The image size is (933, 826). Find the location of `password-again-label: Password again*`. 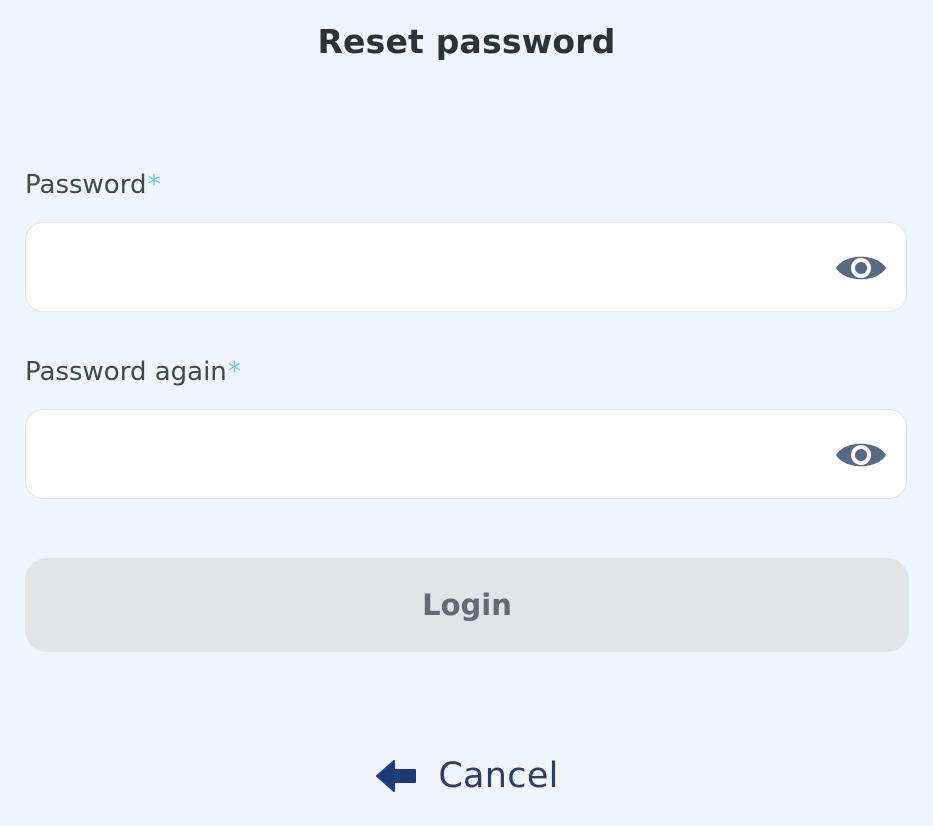

password-again-label: Password again* is located at coordinates (133, 372).